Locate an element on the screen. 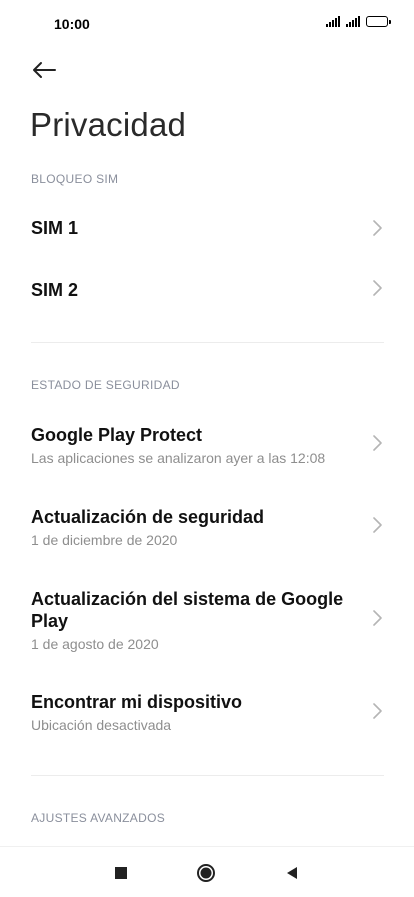 The image size is (414, 897). list-item-title: Actualización de seguridad is located at coordinates (148, 517).